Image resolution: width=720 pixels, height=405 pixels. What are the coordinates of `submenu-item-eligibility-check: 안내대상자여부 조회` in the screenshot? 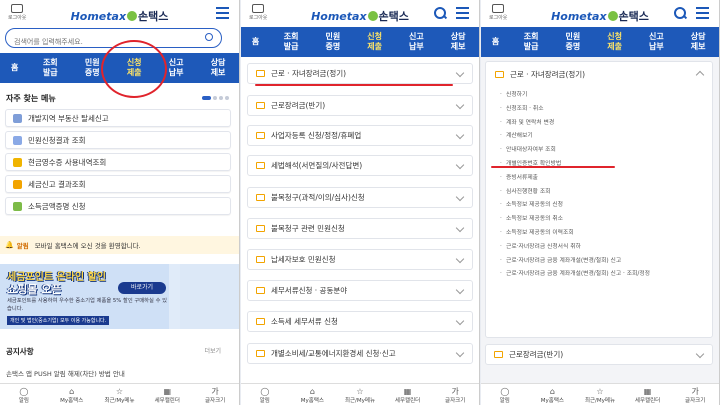 It's located at (606, 150).